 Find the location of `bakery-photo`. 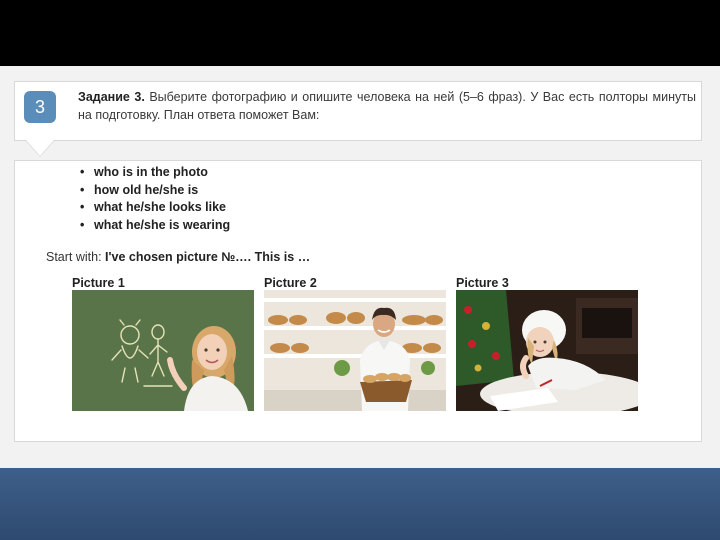

bakery-photo is located at coordinates (355, 350).